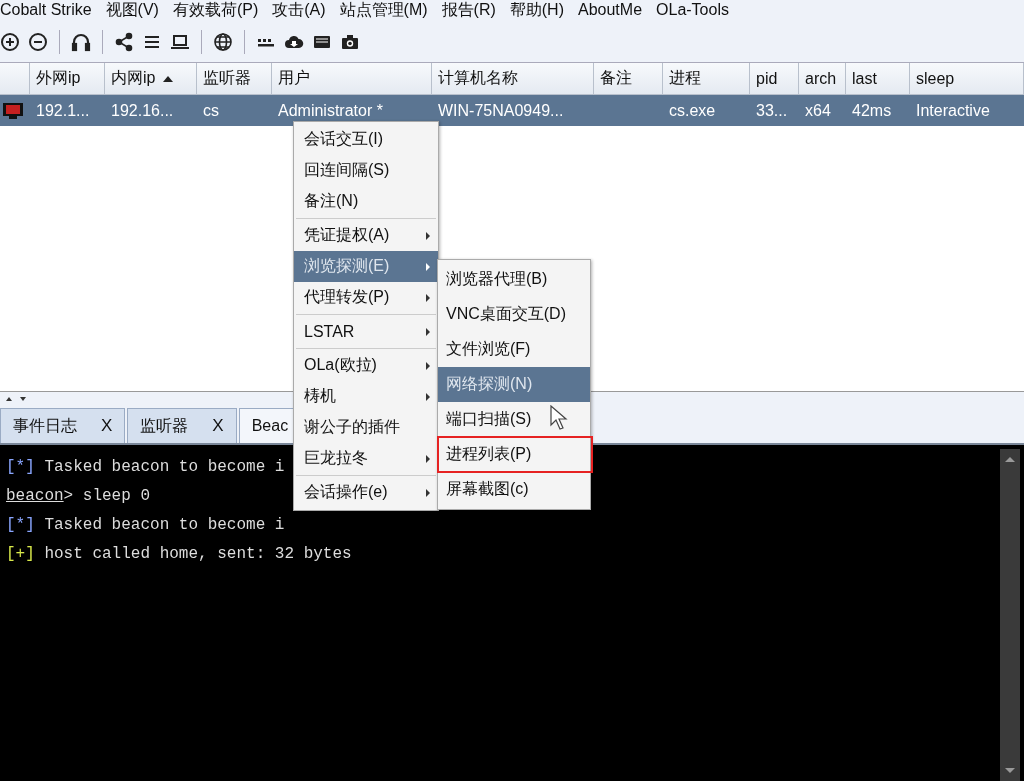  I want to click on menu-item: 攻击(A), so click(299, 10).